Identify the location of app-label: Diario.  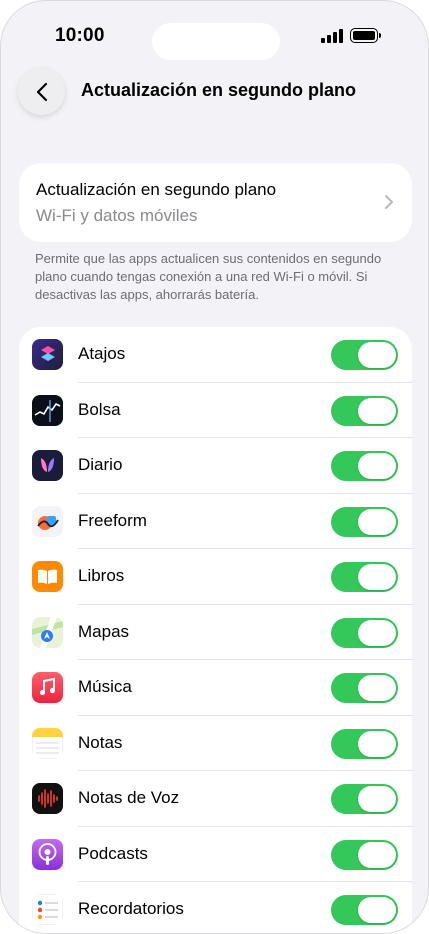
(100, 464).